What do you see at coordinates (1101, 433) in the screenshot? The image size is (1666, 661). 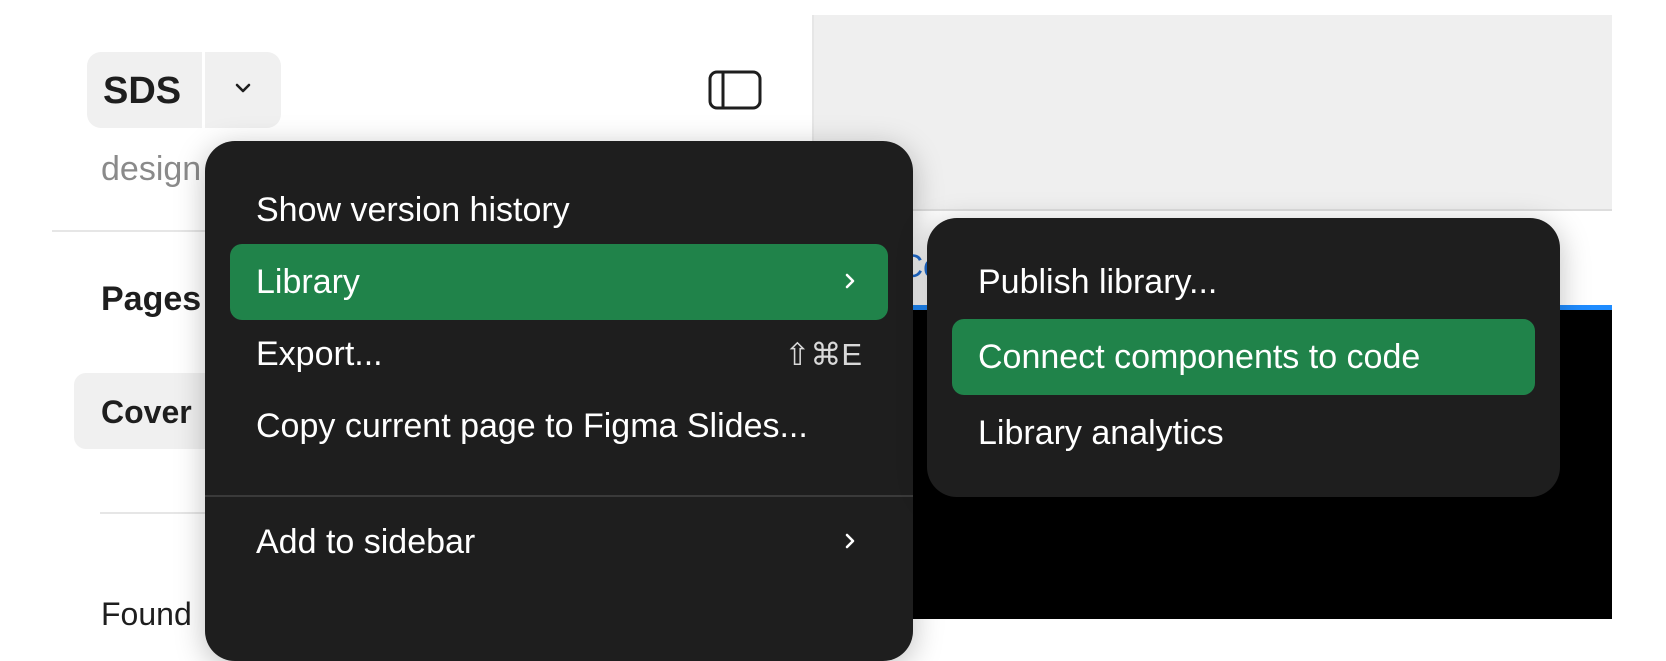 I see `submenu-item-label: Library analytics` at bounding box center [1101, 433].